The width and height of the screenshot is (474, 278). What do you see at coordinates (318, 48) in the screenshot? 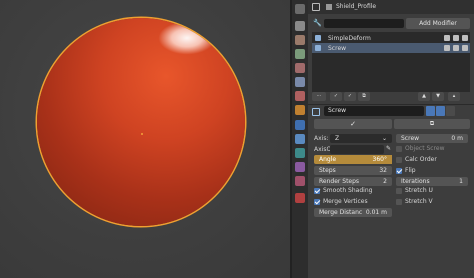
I see `screw-icon` at bounding box center [318, 48].